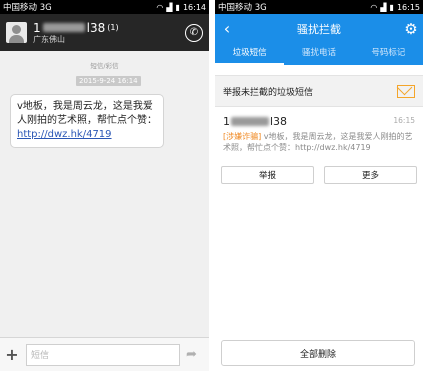  I want to click on contact-info: 1 l38 (1) 广东佛山, so click(109, 33).